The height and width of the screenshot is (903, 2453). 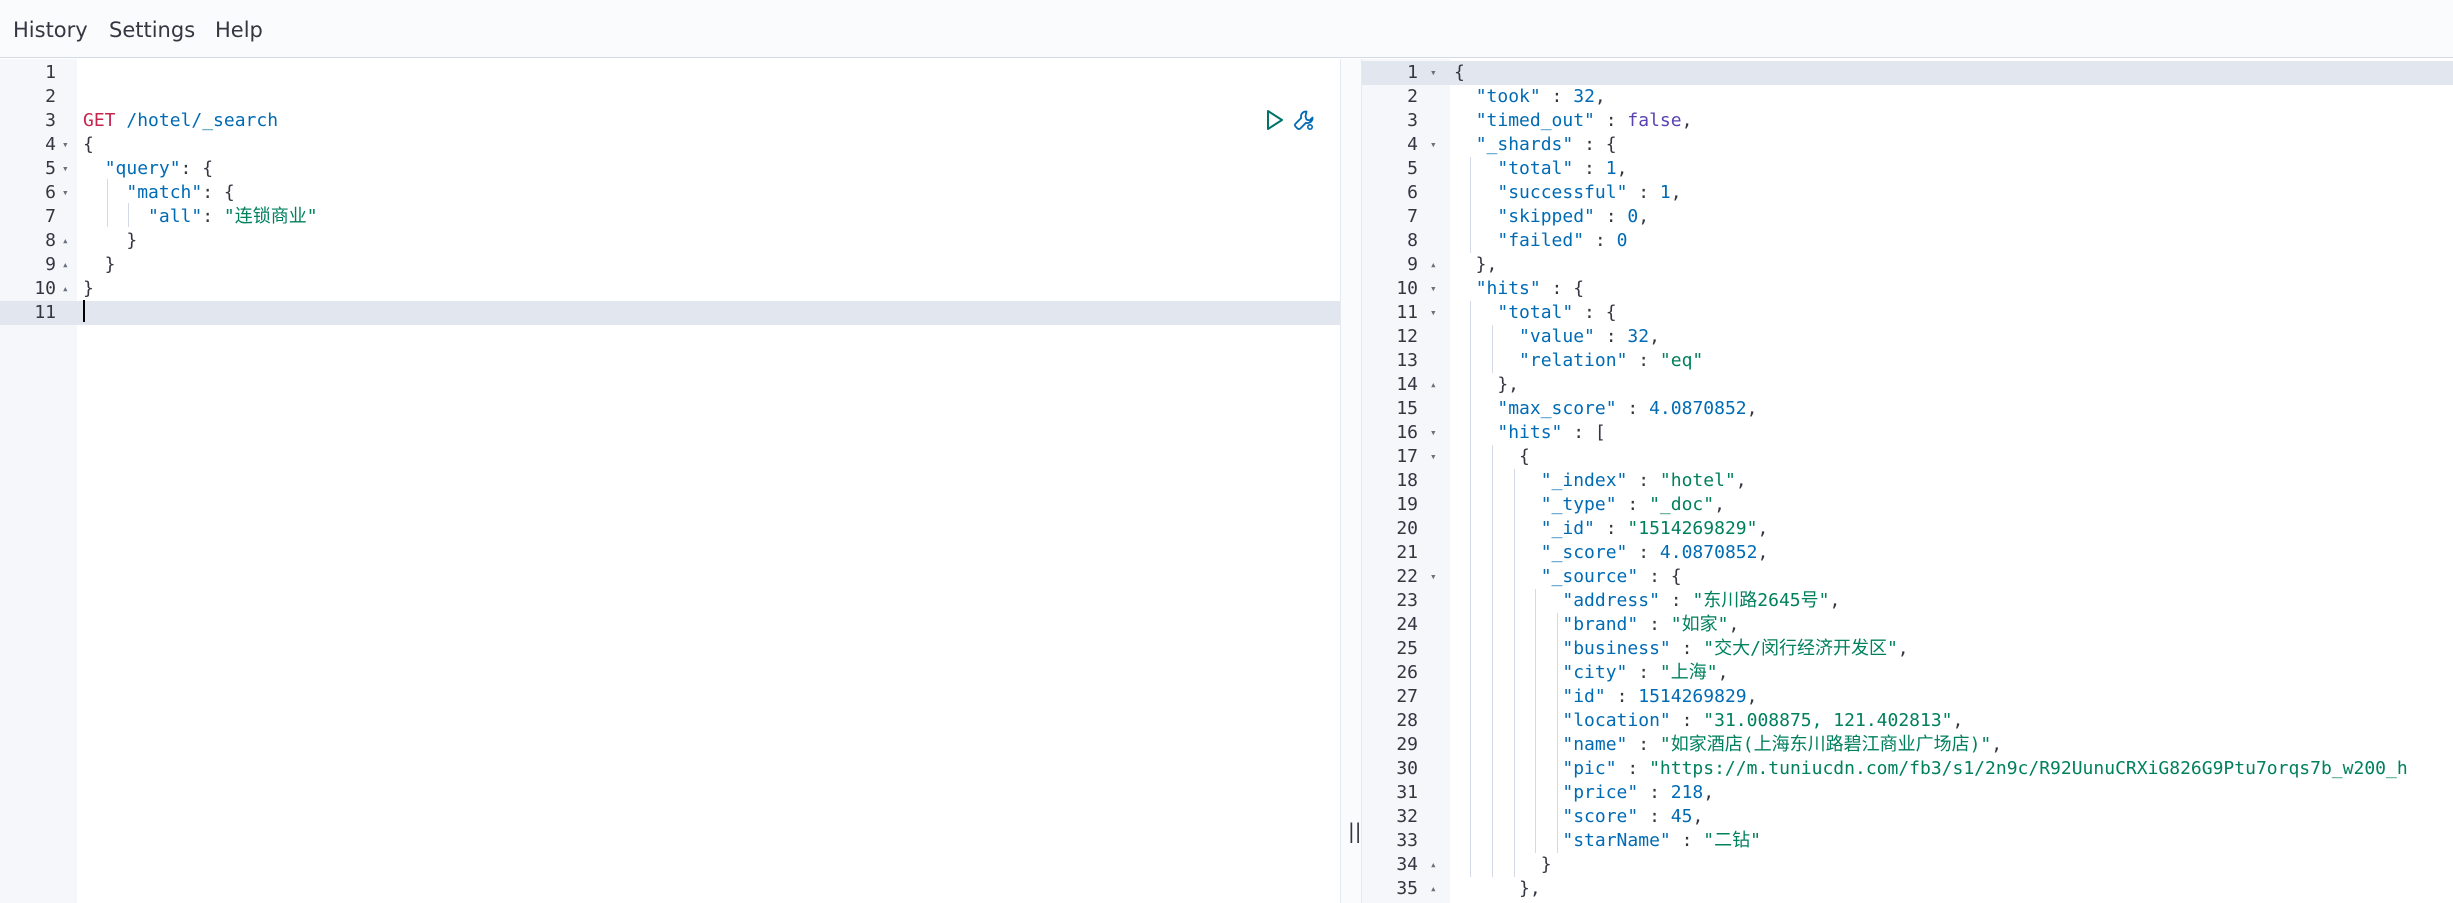 I want to click on response-line: 28 "location" : "31.008875, 121.402813",, so click(x=1907, y=721).